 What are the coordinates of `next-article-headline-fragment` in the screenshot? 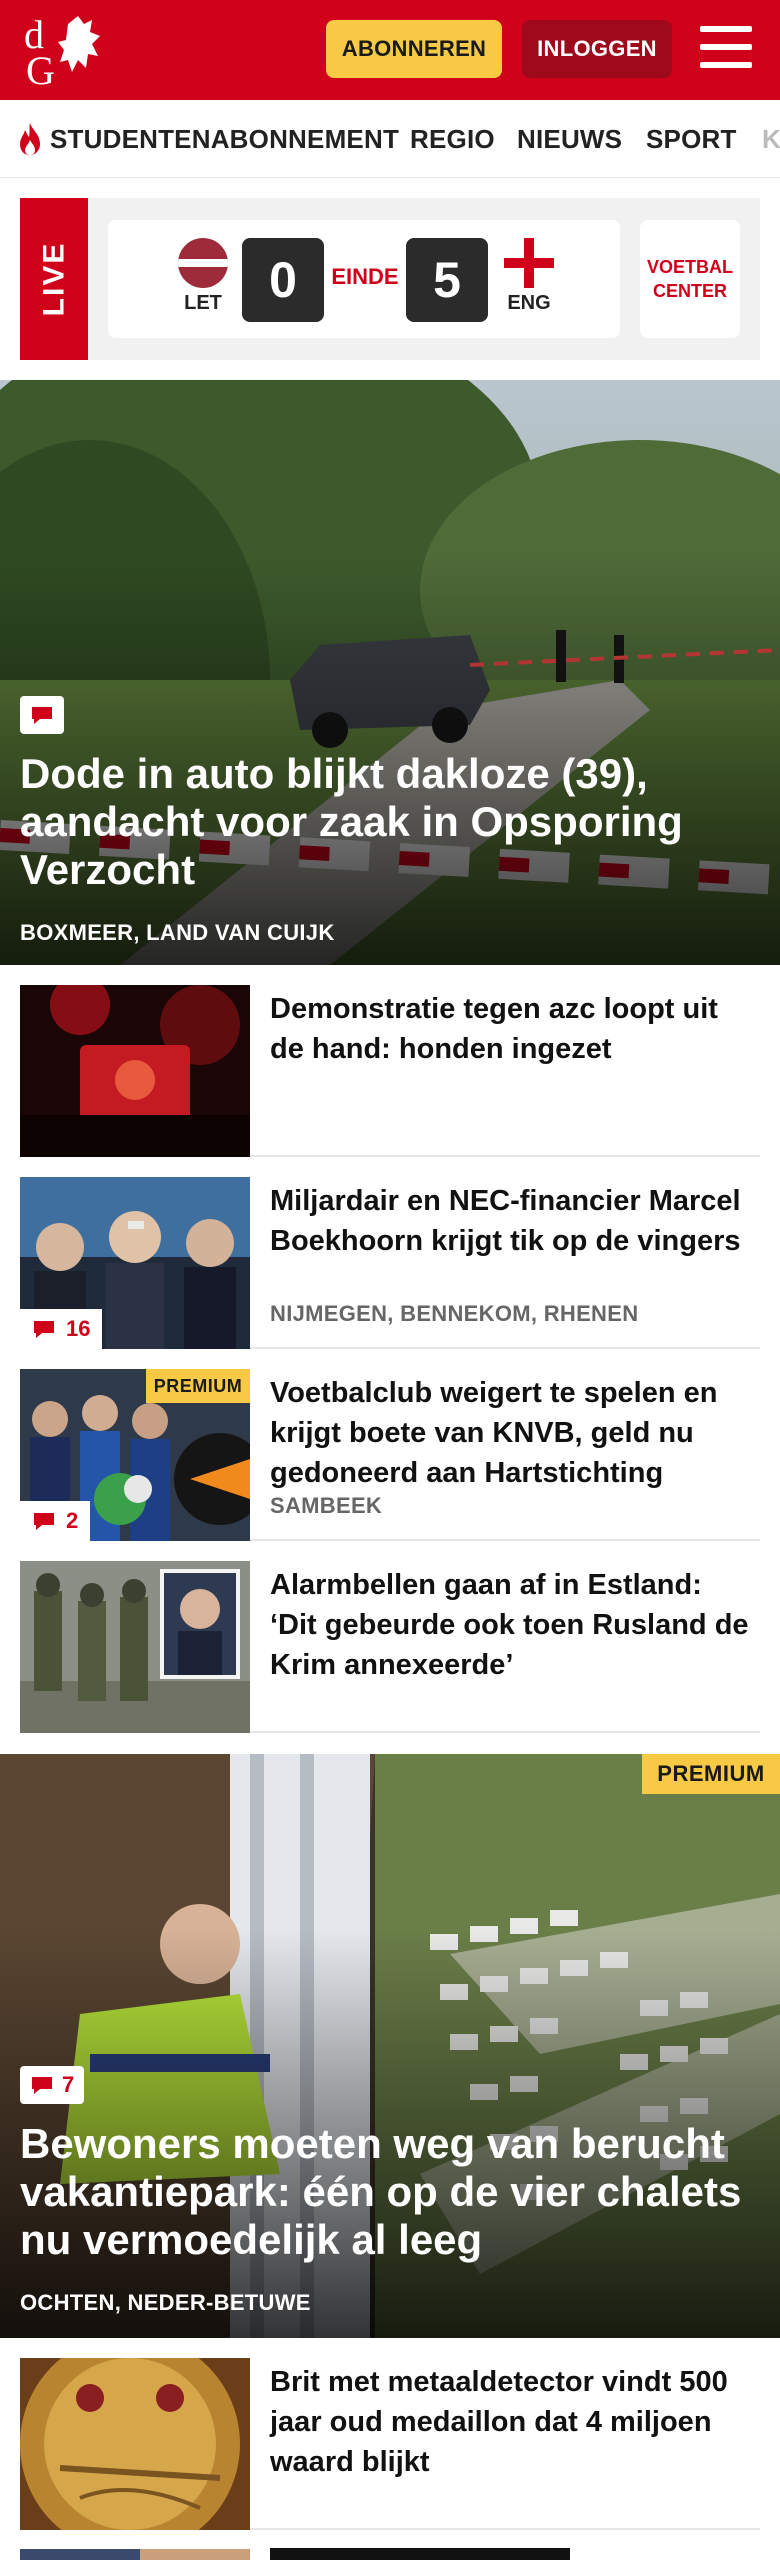 It's located at (470, 2554).